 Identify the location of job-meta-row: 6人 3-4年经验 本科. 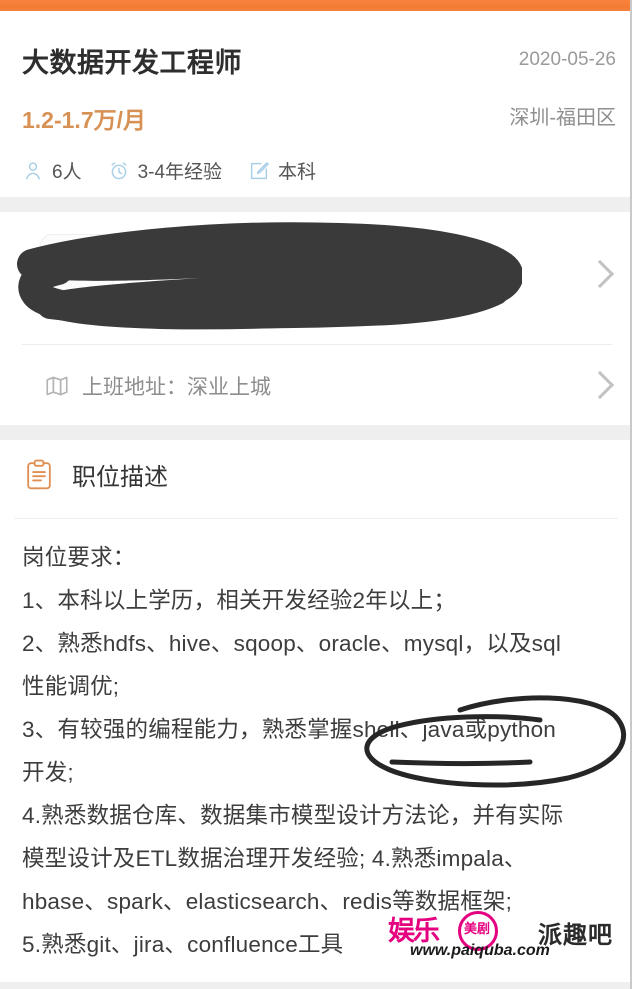
(169, 170).